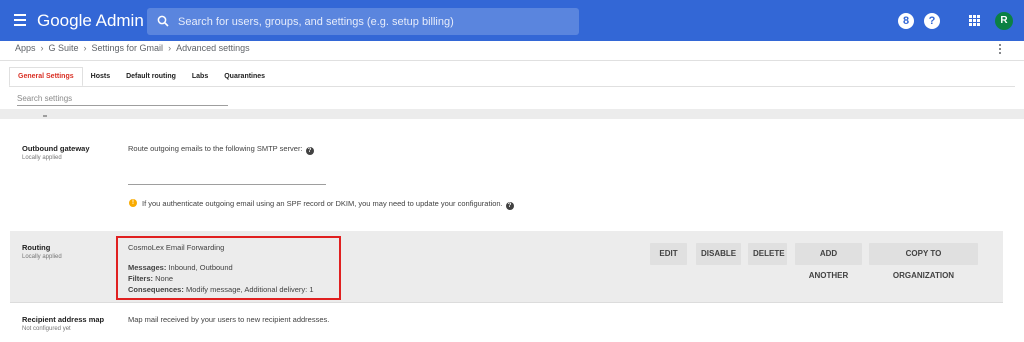 Image resolution: width=1024 pixels, height=342 pixels. What do you see at coordinates (228, 268) in the screenshot?
I see `highlight-box` at bounding box center [228, 268].